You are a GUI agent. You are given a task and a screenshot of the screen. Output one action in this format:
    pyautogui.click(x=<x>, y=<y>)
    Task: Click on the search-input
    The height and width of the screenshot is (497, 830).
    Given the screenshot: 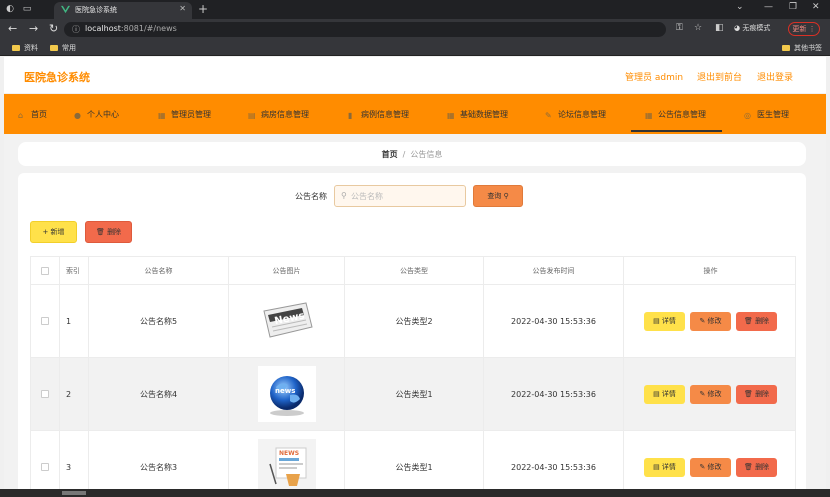 What is the action you would take?
    pyautogui.click(x=406, y=196)
    